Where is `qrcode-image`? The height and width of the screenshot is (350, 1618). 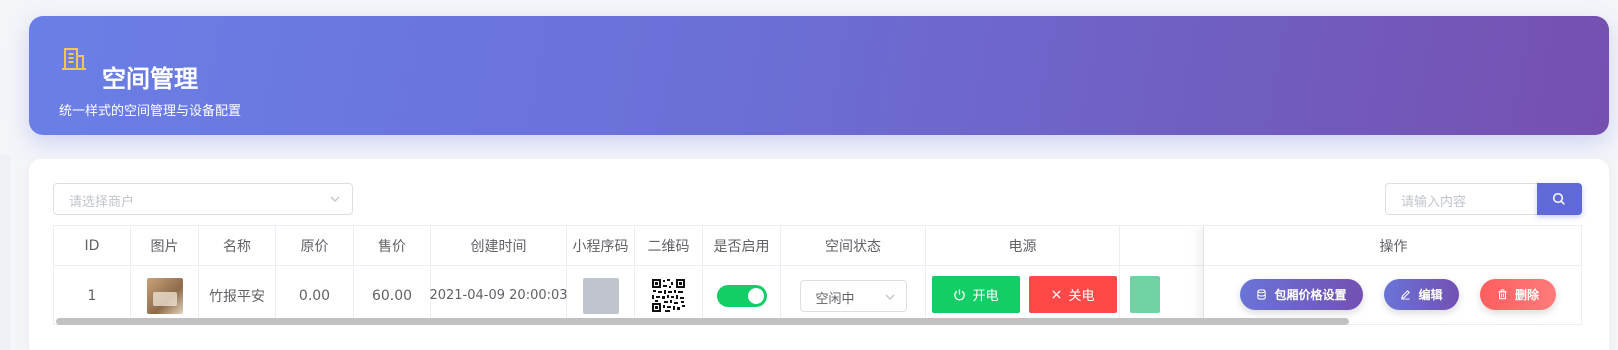
qrcode-image is located at coordinates (668, 295).